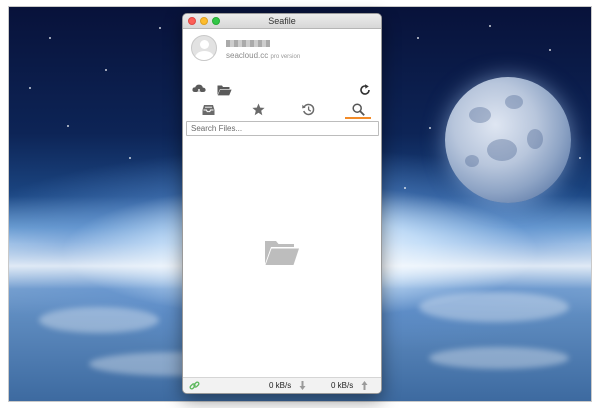  What do you see at coordinates (282, 253) in the screenshot?
I see `empty-folder-icon` at bounding box center [282, 253].